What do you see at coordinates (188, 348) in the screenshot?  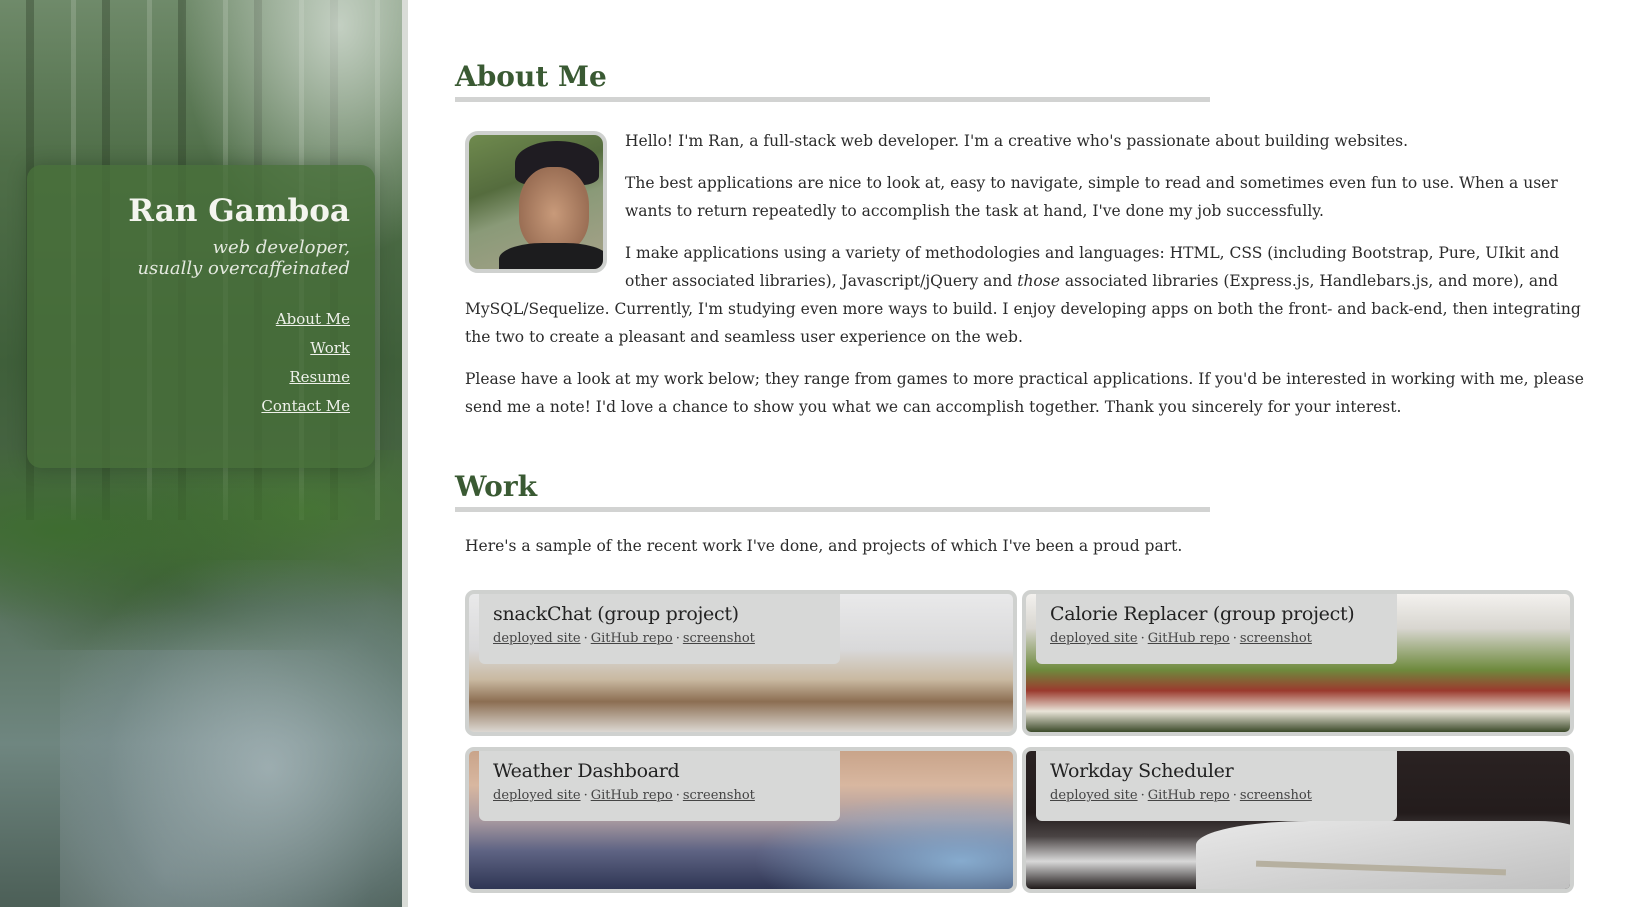 I see `nav-link-work: Work` at bounding box center [188, 348].